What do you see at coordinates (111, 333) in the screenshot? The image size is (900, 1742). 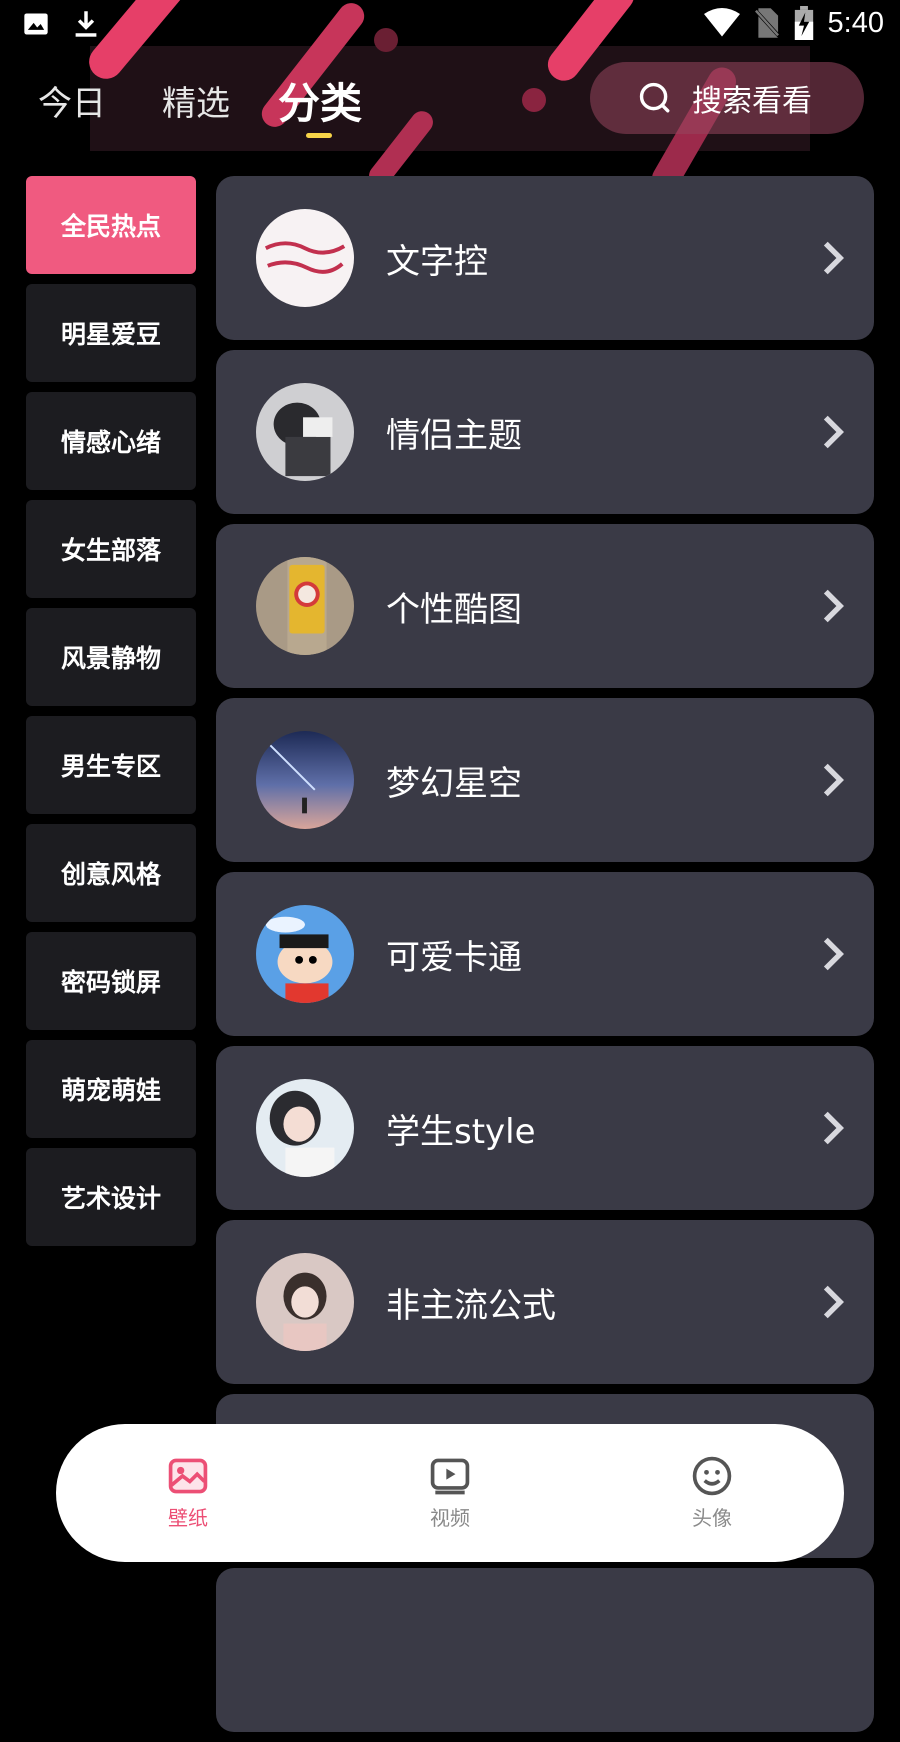 I see `sidebar-item-celebrity: 明星爱豆` at bounding box center [111, 333].